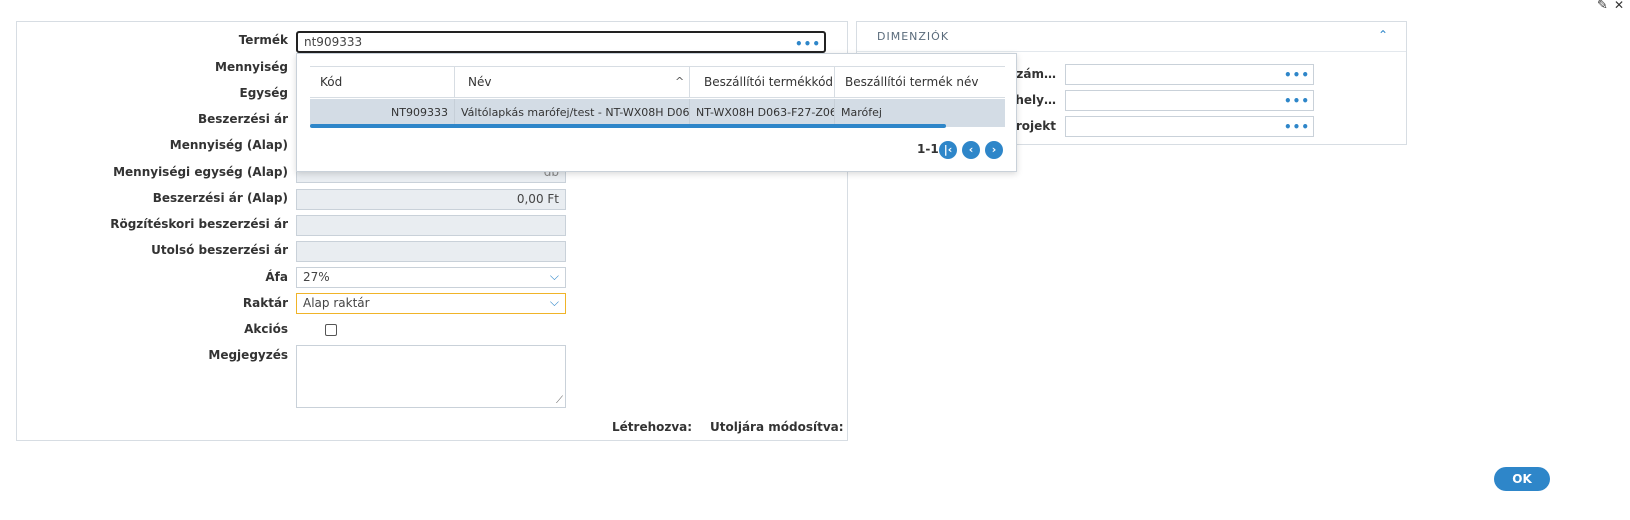 The height and width of the screenshot is (520, 1630). Describe the element at coordinates (382, 113) in the screenshot. I see `cell-kod: NT909333` at that location.